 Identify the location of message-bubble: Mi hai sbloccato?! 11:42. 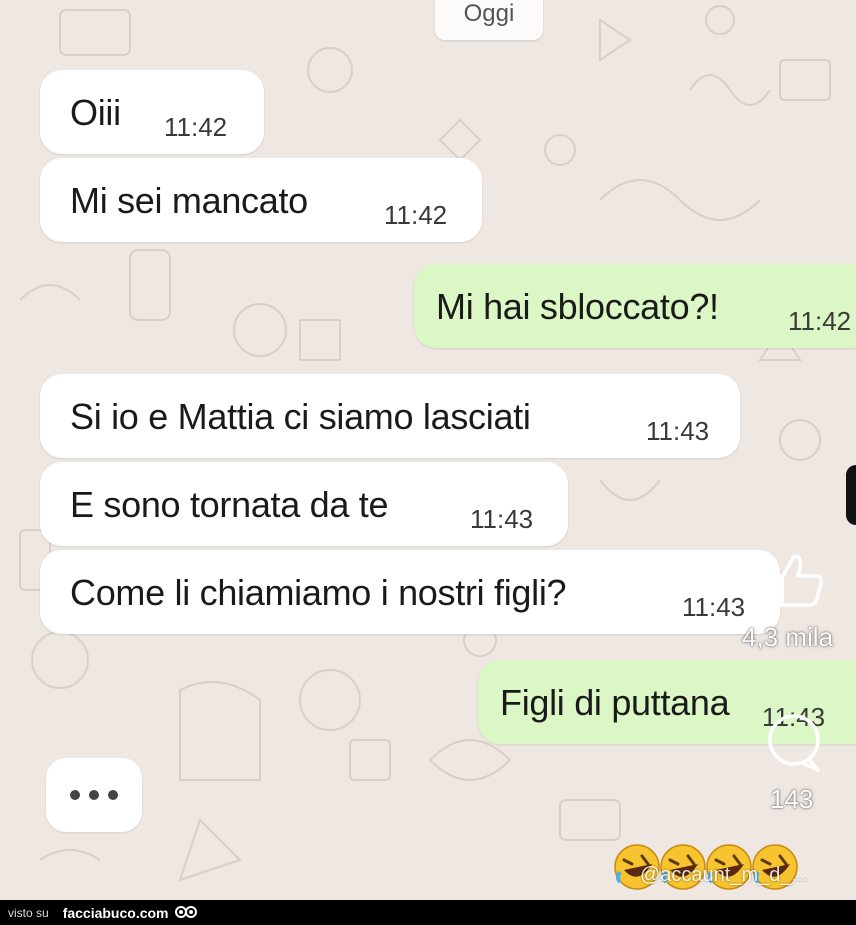
(635, 306).